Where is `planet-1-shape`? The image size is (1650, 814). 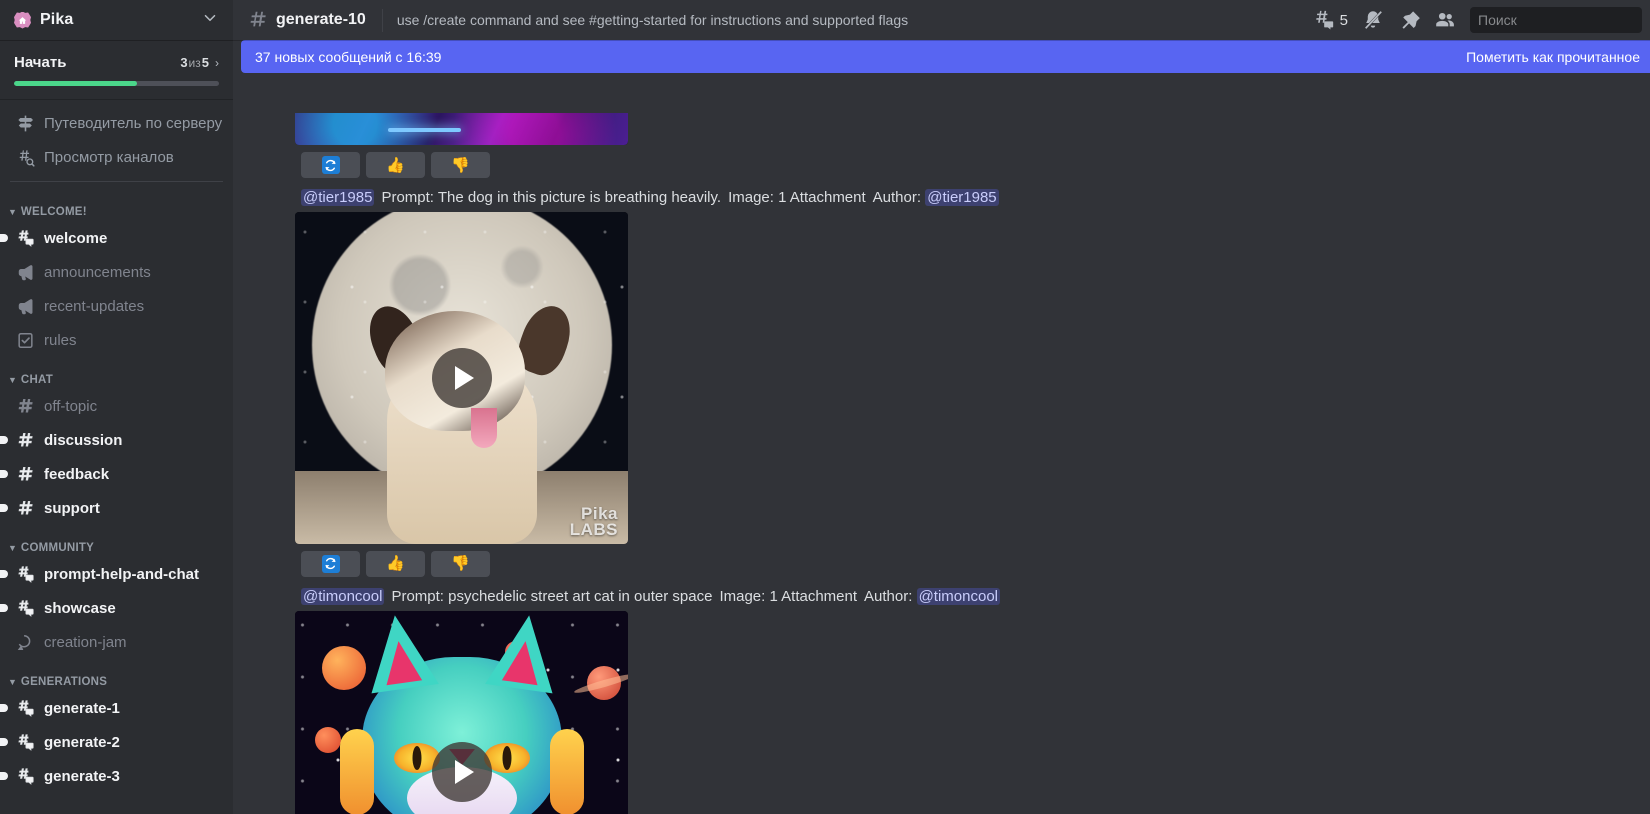 planet-1-shape is located at coordinates (343, 667).